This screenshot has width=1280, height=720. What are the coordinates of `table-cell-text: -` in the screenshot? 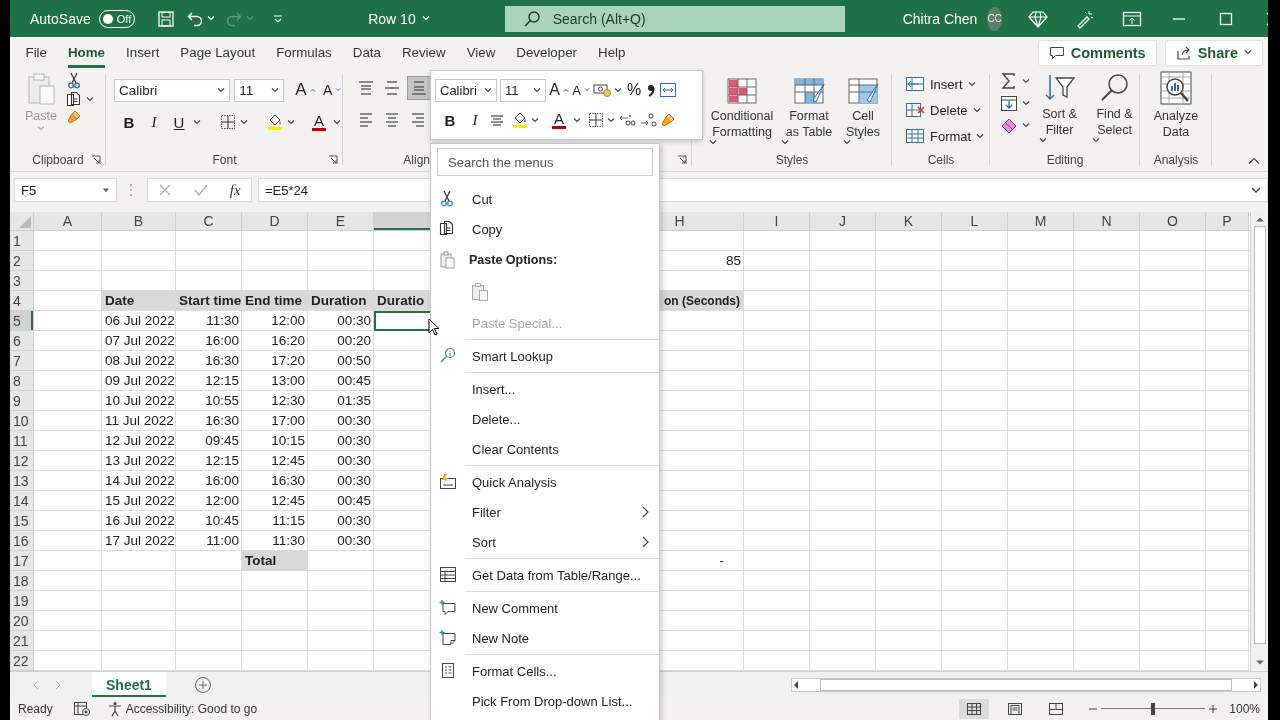 It's located at (721, 560).